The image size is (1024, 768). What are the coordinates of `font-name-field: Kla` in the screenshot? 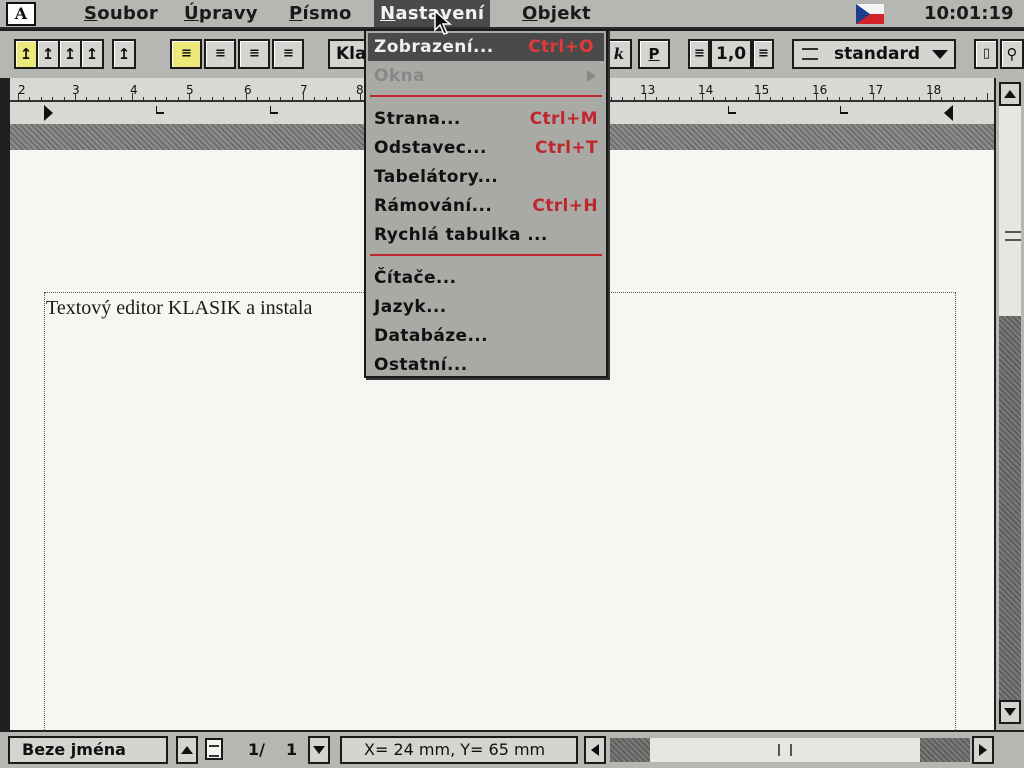 It's located at (348, 54).